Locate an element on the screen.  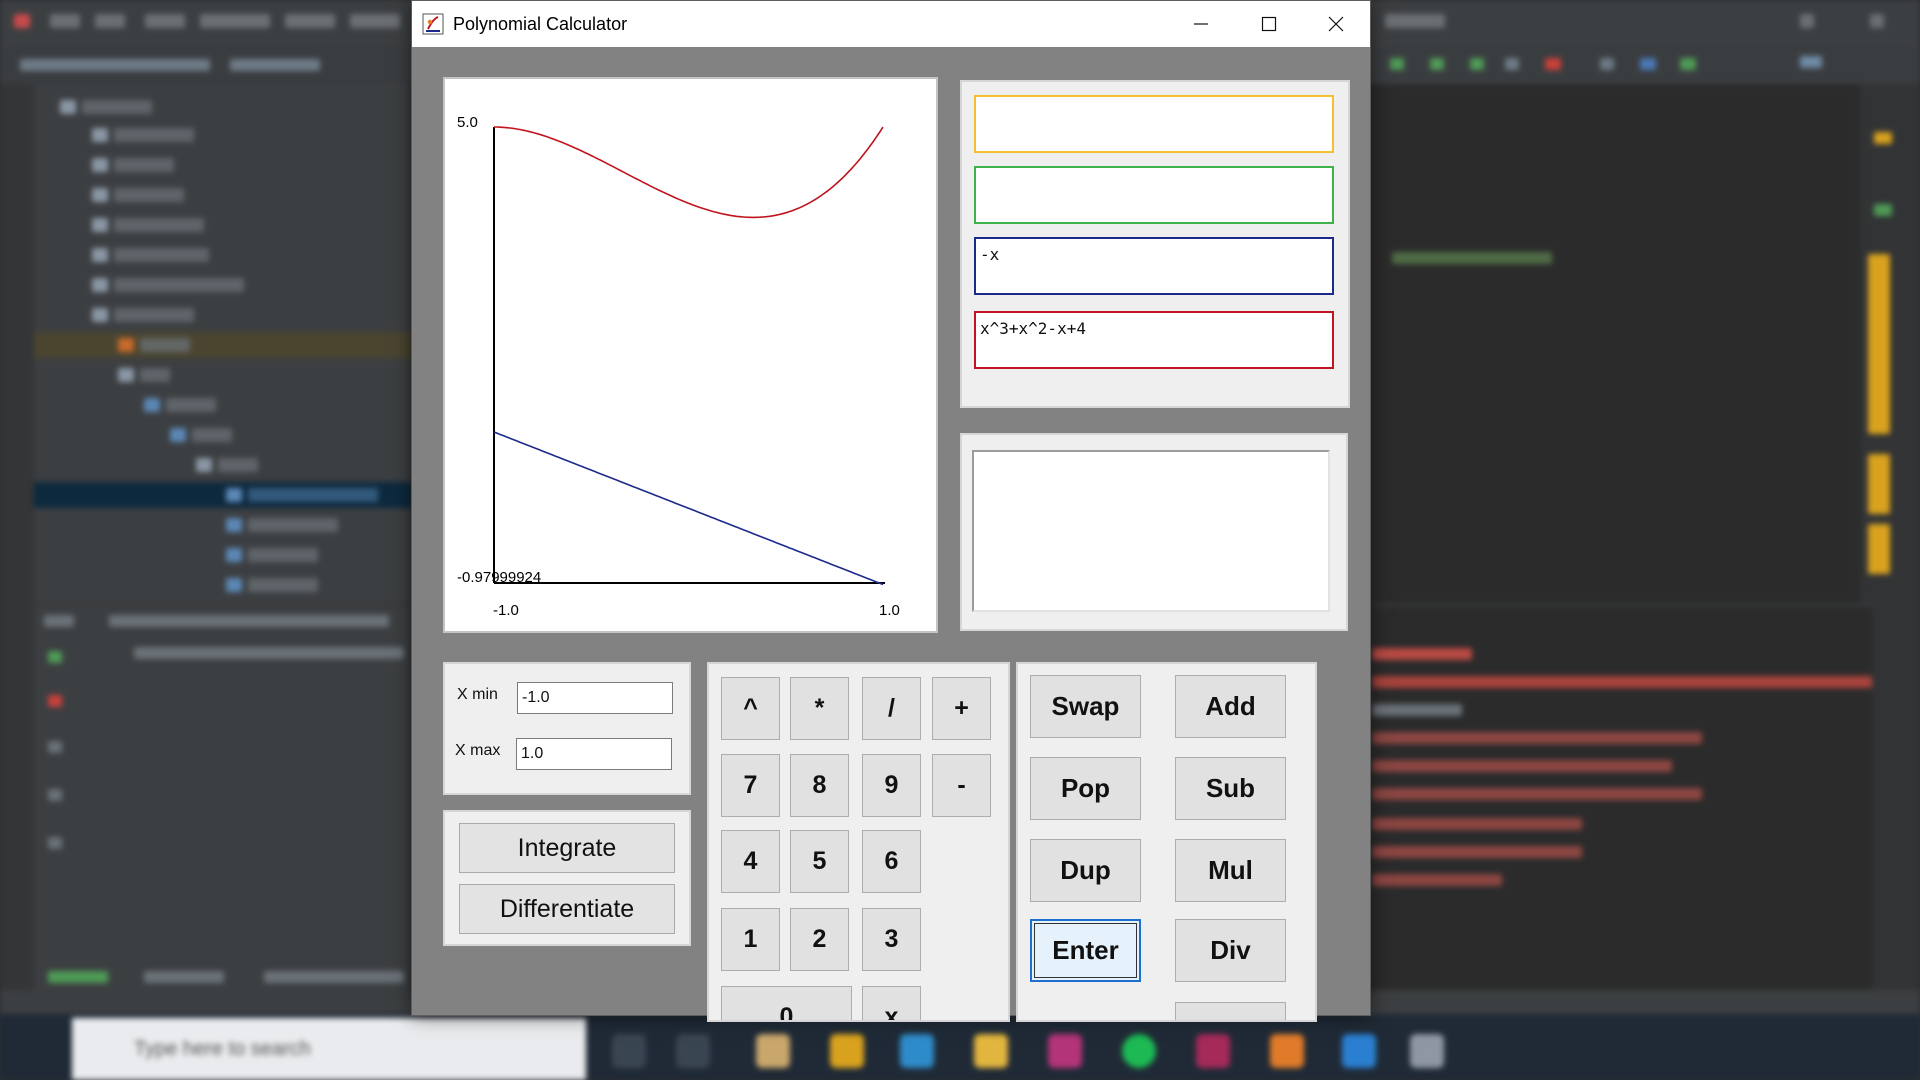
range-panel: X min X max is located at coordinates (567, 728).